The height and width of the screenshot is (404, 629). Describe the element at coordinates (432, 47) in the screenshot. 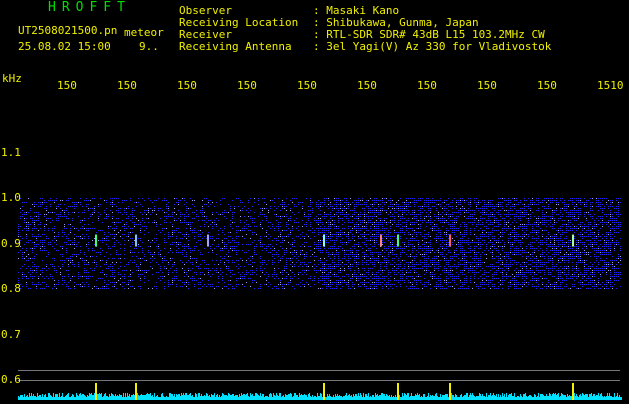

I see `antenna-value: : 3el Yagi(V) Az 330 for Vladivostok` at that location.